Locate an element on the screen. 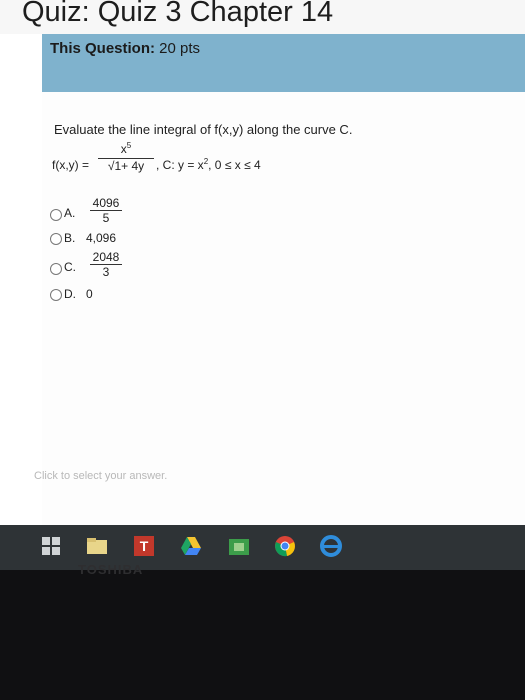  option-c: C. 2048 3 is located at coordinates (180, 267).